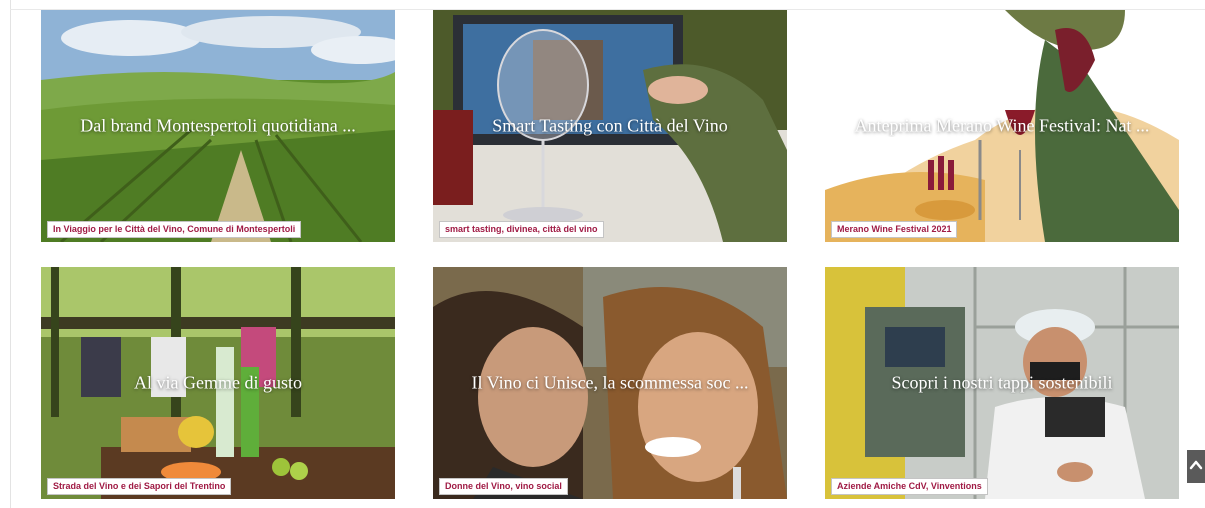 Image resolution: width=1205 pixels, height=508 pixels. I want to click on card-tags: Merano Wine Festival 2021, so click(894, 229).